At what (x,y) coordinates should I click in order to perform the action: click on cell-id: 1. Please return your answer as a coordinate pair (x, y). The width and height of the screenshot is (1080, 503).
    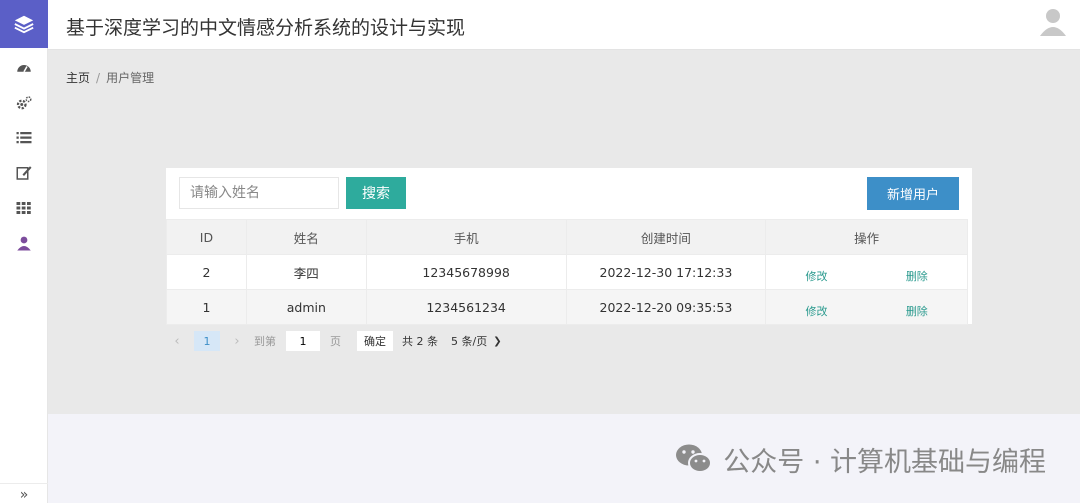
    Looking at the image, I should click on (206, 307).